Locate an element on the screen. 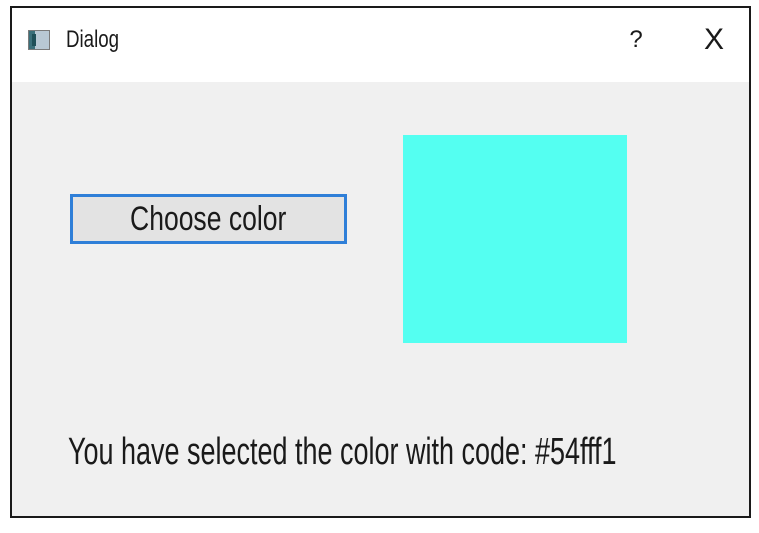 The image size is (759, 533). choose-color-button-label: Choose color is located at coordinates (208, 219).